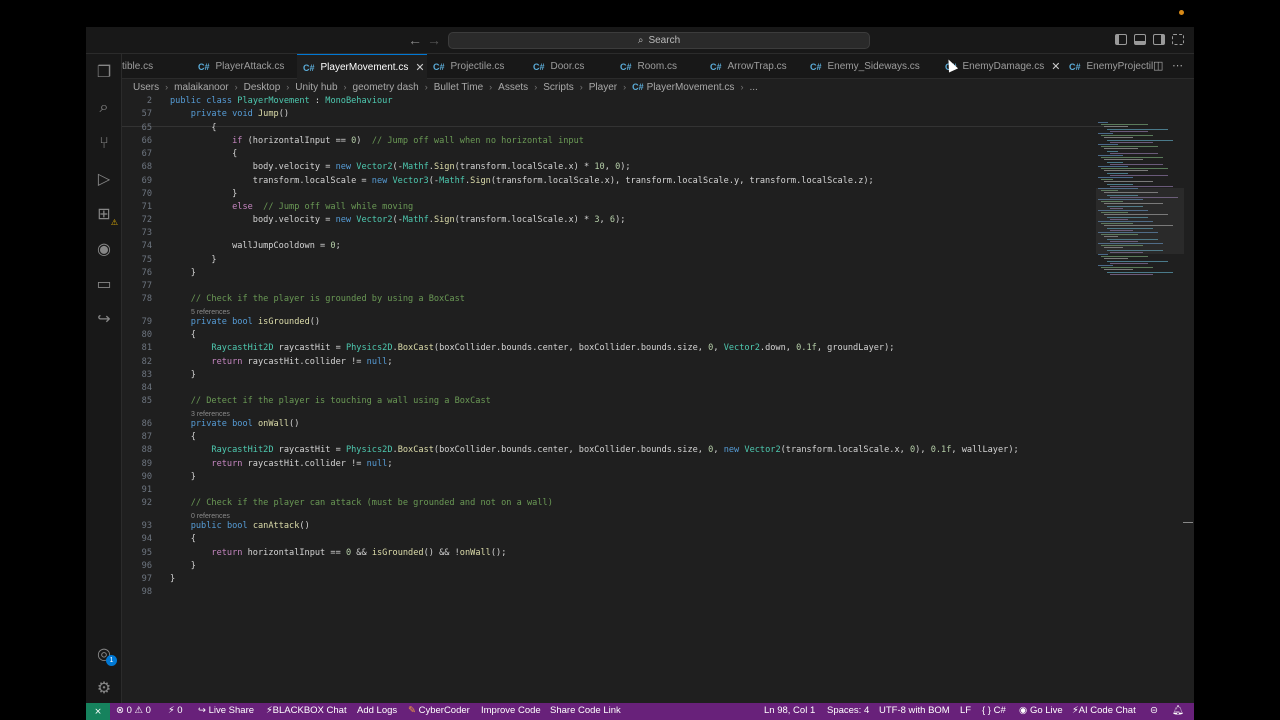  I want to click on breadcrumb-item: Desktop, so click(262, 87).